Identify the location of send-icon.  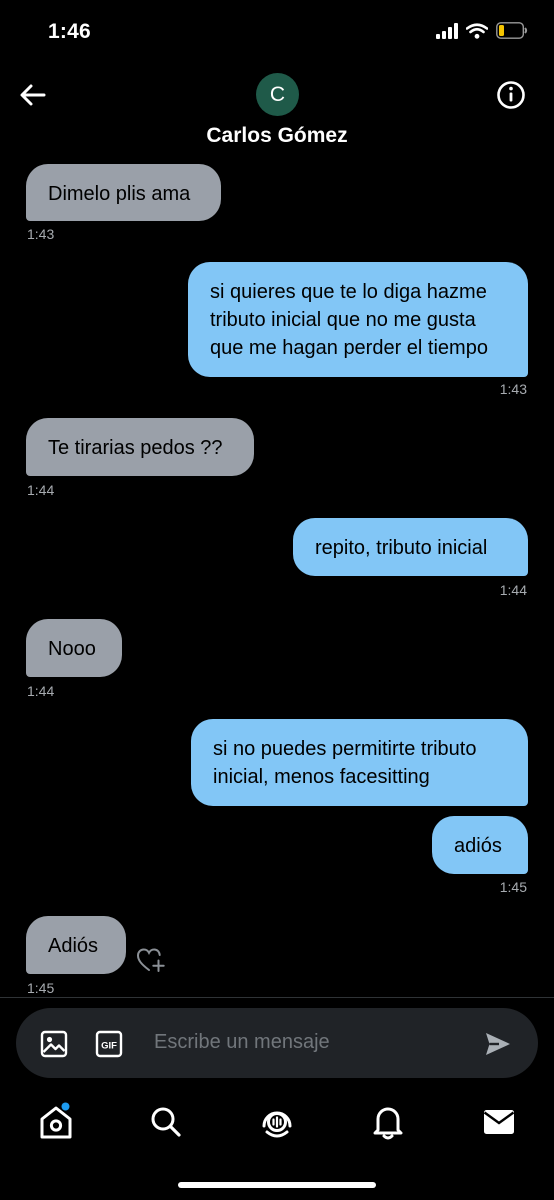
(498, 1044).